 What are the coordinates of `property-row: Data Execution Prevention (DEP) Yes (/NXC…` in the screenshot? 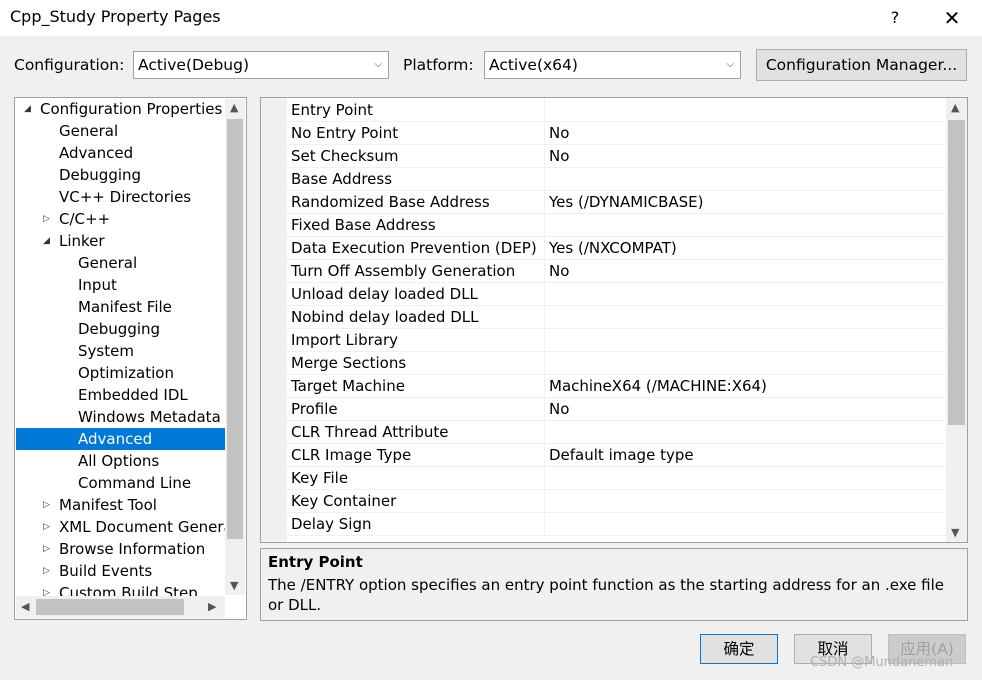 It's located at (616, 248).